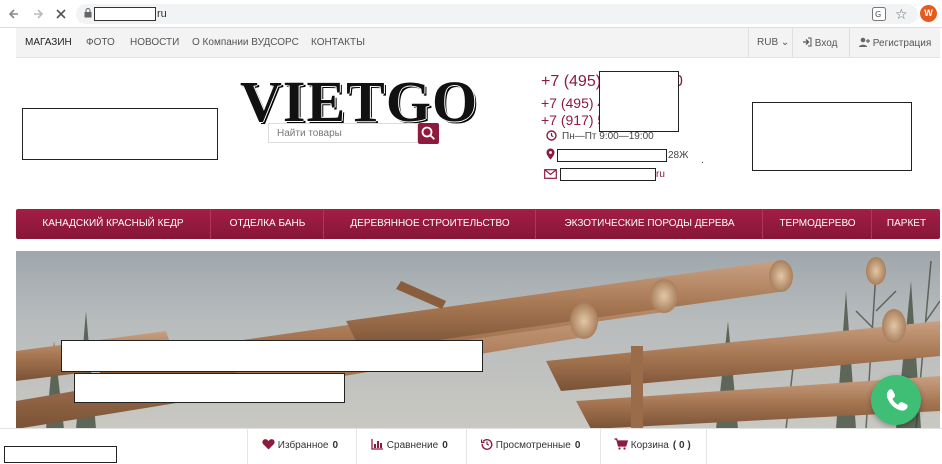 The image size is (942, 464). What do you see at coordinates (895, 43) in the screenshot?
I see `register-link: Регистрация` at bounding box center [895, 43].